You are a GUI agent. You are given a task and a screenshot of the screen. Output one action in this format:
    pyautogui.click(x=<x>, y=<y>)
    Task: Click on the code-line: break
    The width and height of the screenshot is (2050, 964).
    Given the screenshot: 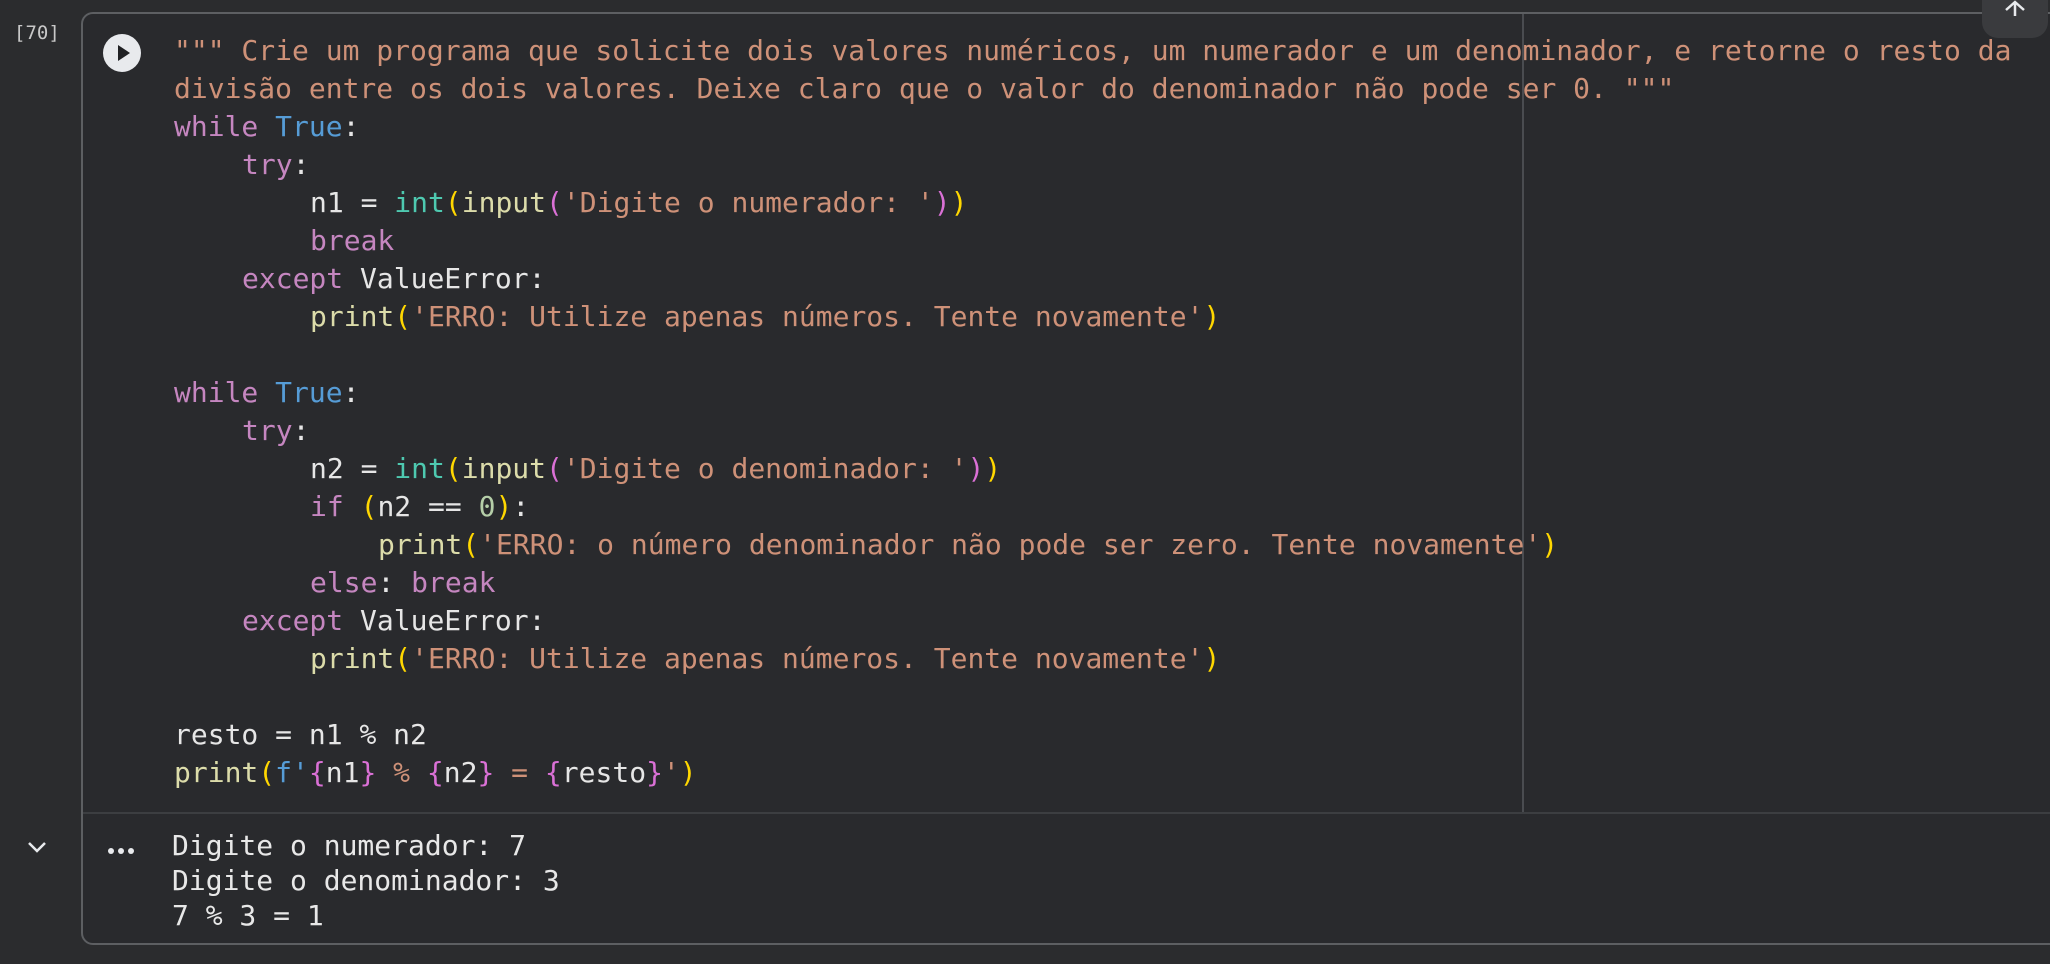 What is the action you would take?
    pyautogui.click(x=1092, y=241)
    